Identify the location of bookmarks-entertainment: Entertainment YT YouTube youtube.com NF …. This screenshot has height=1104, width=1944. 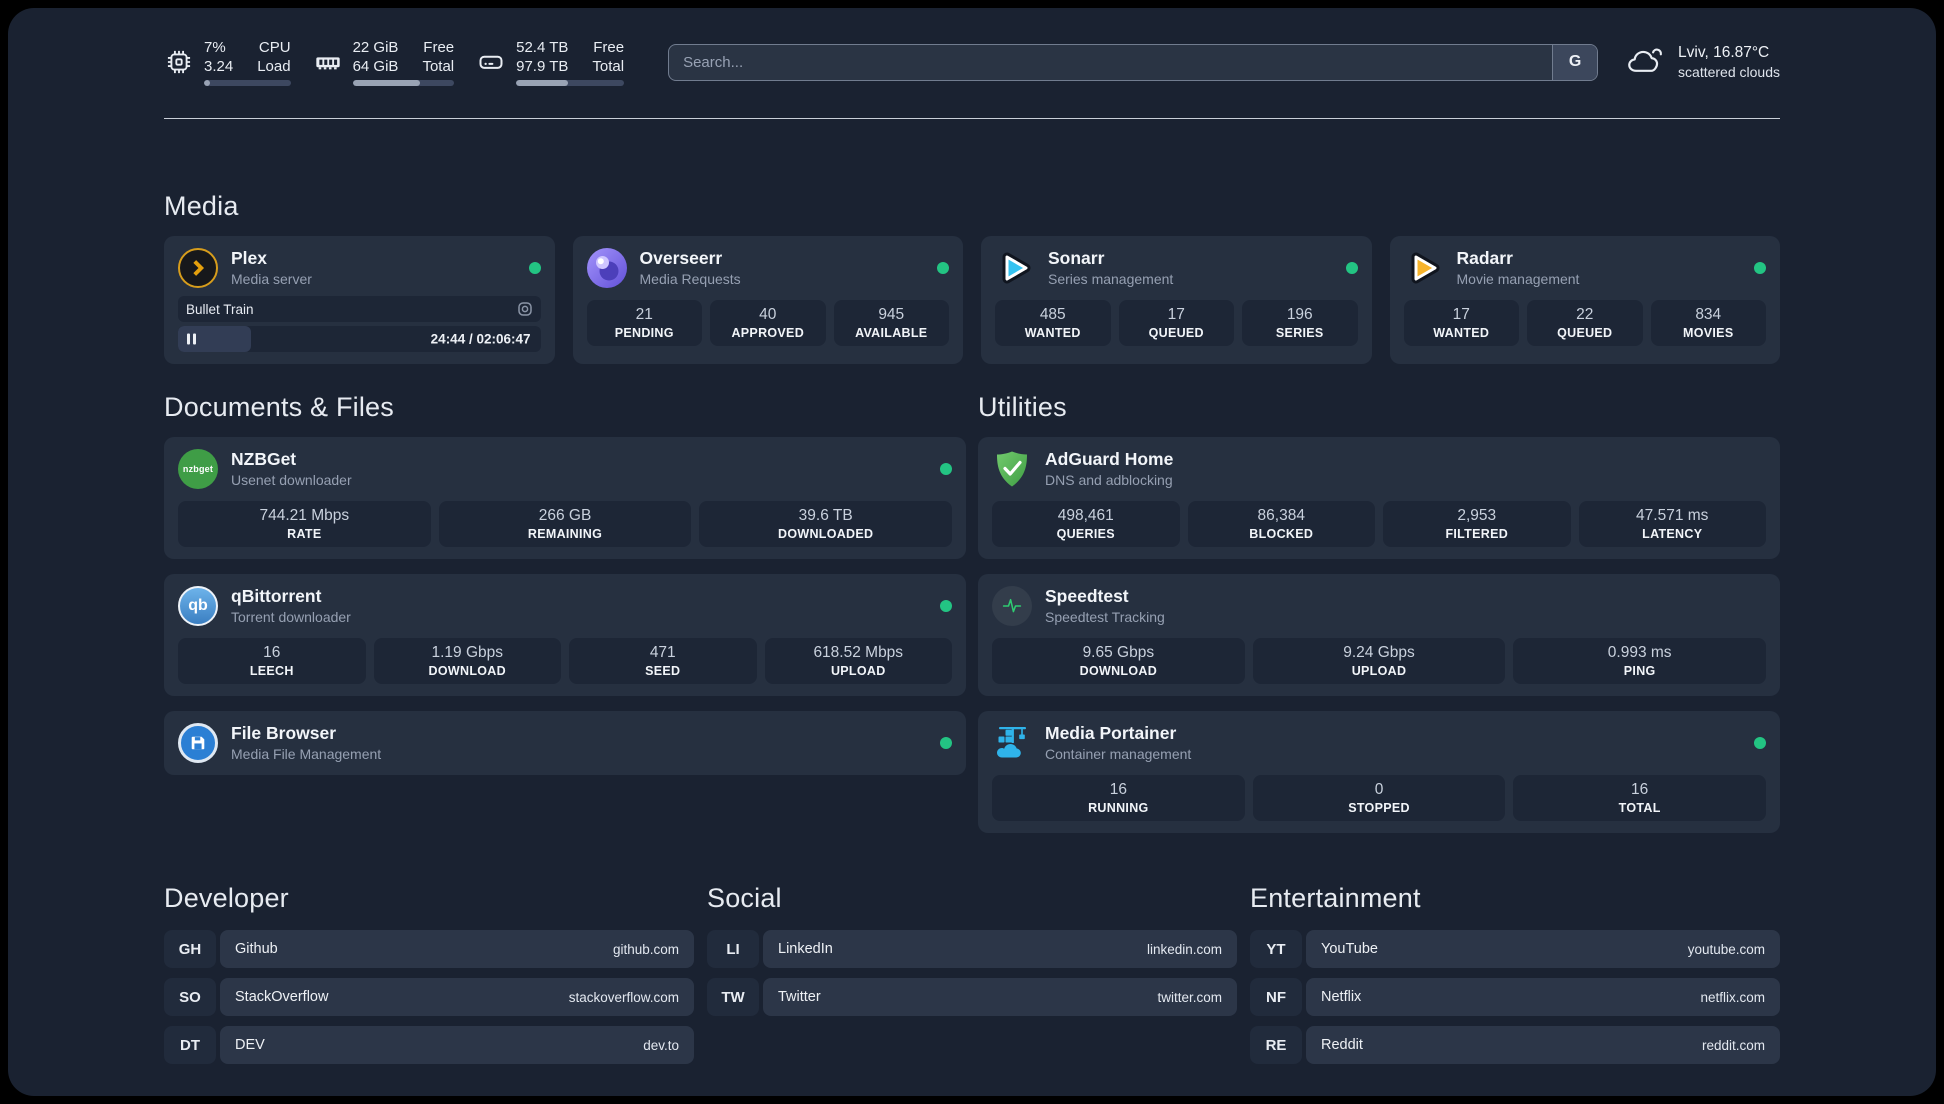
(1515, 973).